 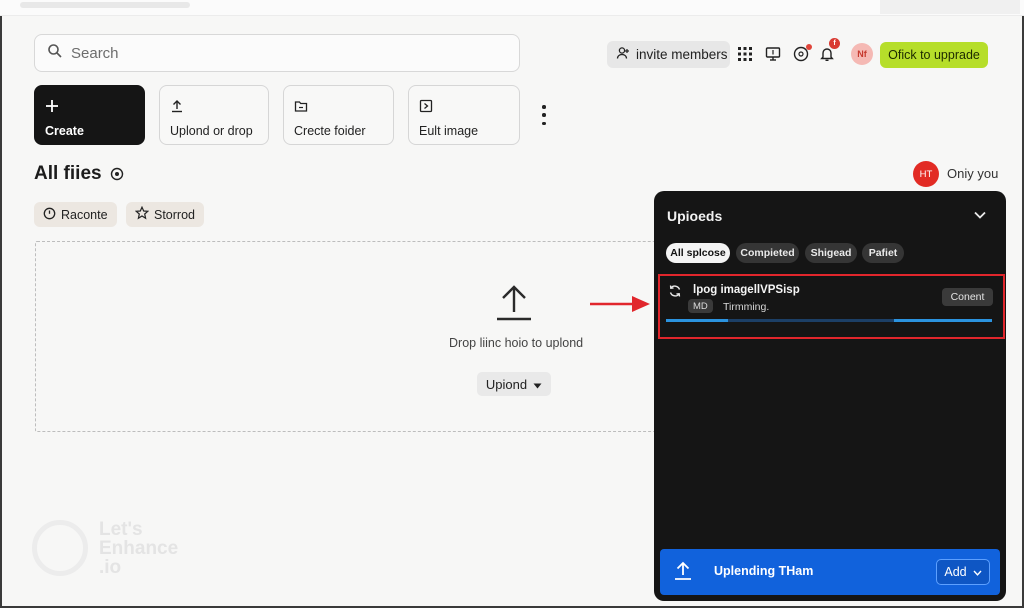 I want to click on upload-status: Tirmming., so click(x=746, y=307).